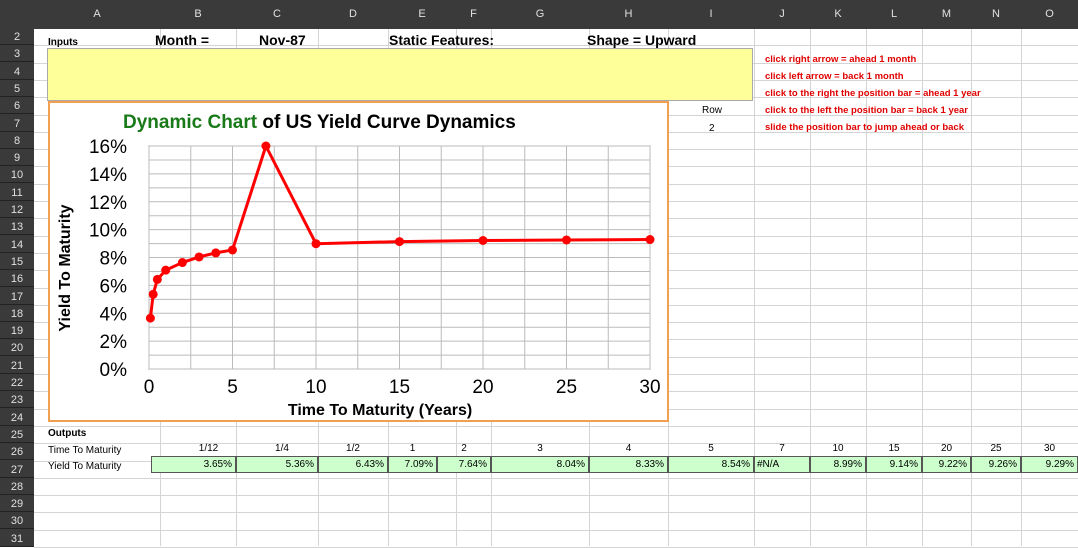 The width and height of the screenshot is (1078, 548). I want to click on yield-cell: 8.04%, so click(540, 464).